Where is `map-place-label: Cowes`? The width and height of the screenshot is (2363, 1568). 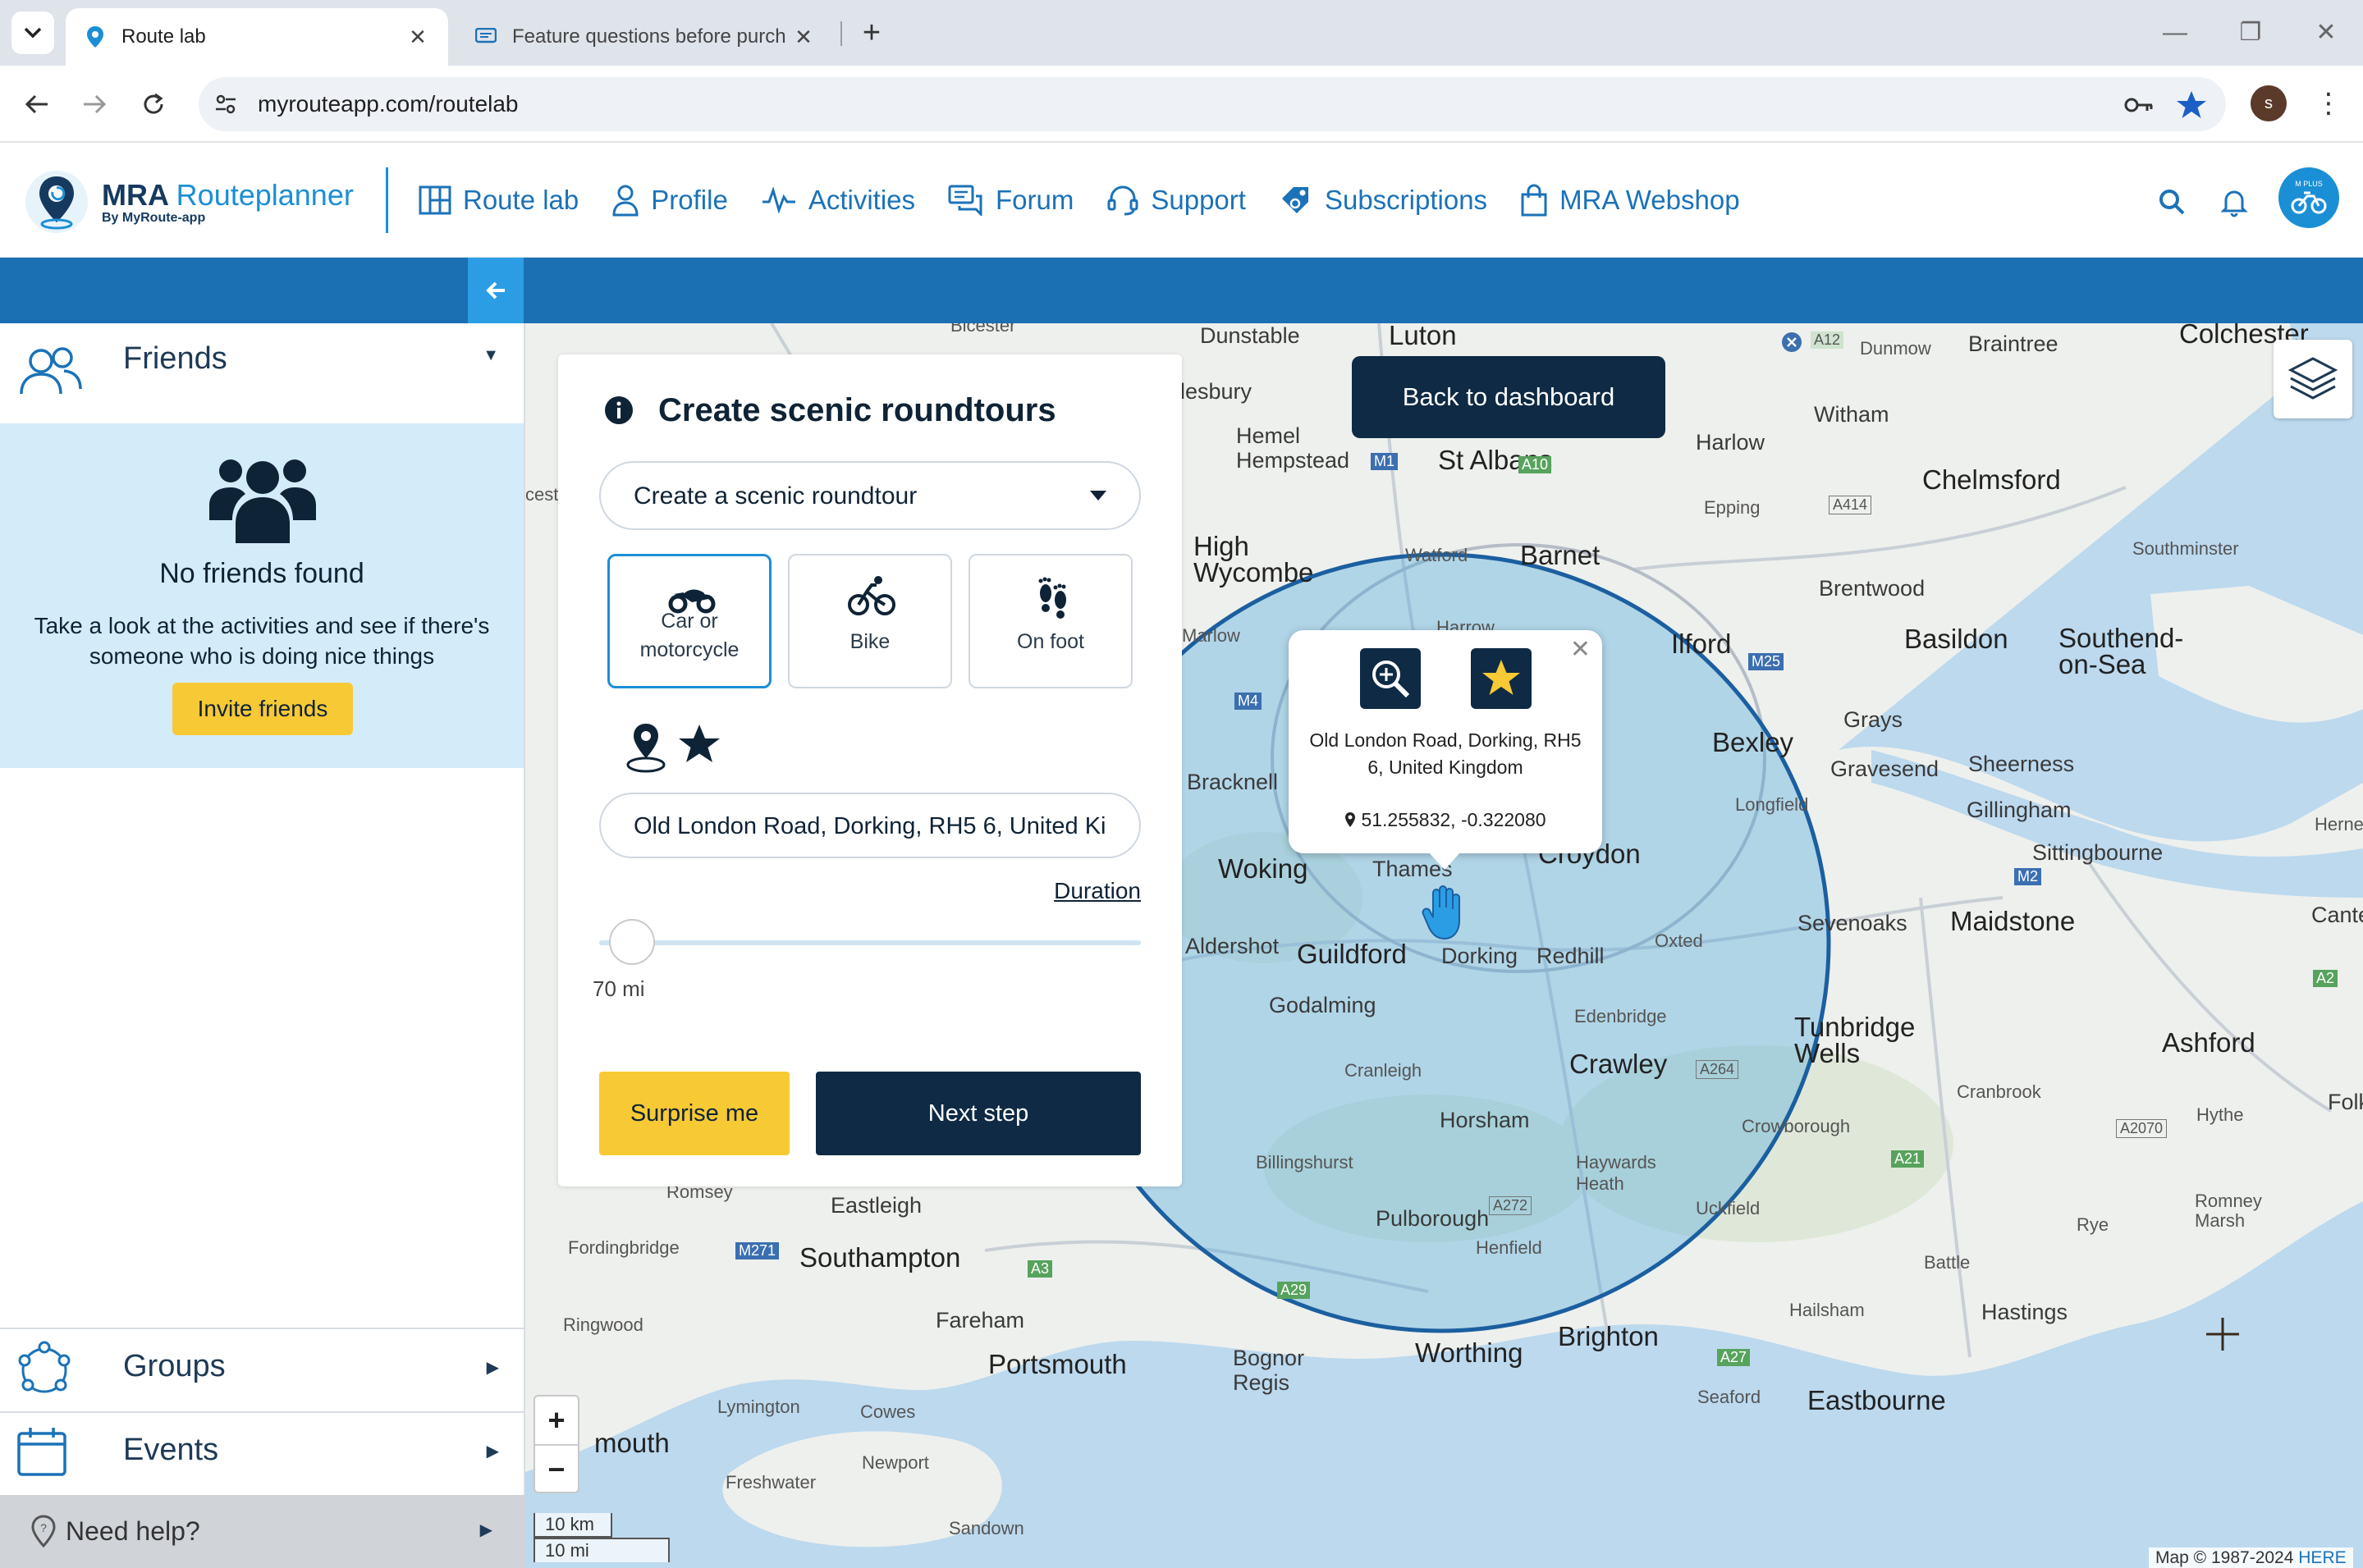
map-place-label: Cowes is located at coordinates (888, 1411).